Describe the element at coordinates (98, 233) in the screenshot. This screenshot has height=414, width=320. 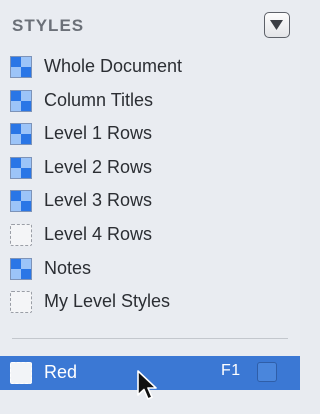
I see `style-item-label: Level 4 Rows` at that location.